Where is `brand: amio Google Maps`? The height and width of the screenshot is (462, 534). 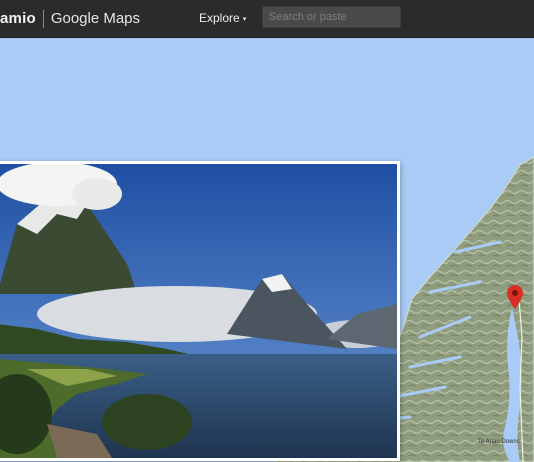
brand: amio Google Maps is located at coordinates (70, 18).